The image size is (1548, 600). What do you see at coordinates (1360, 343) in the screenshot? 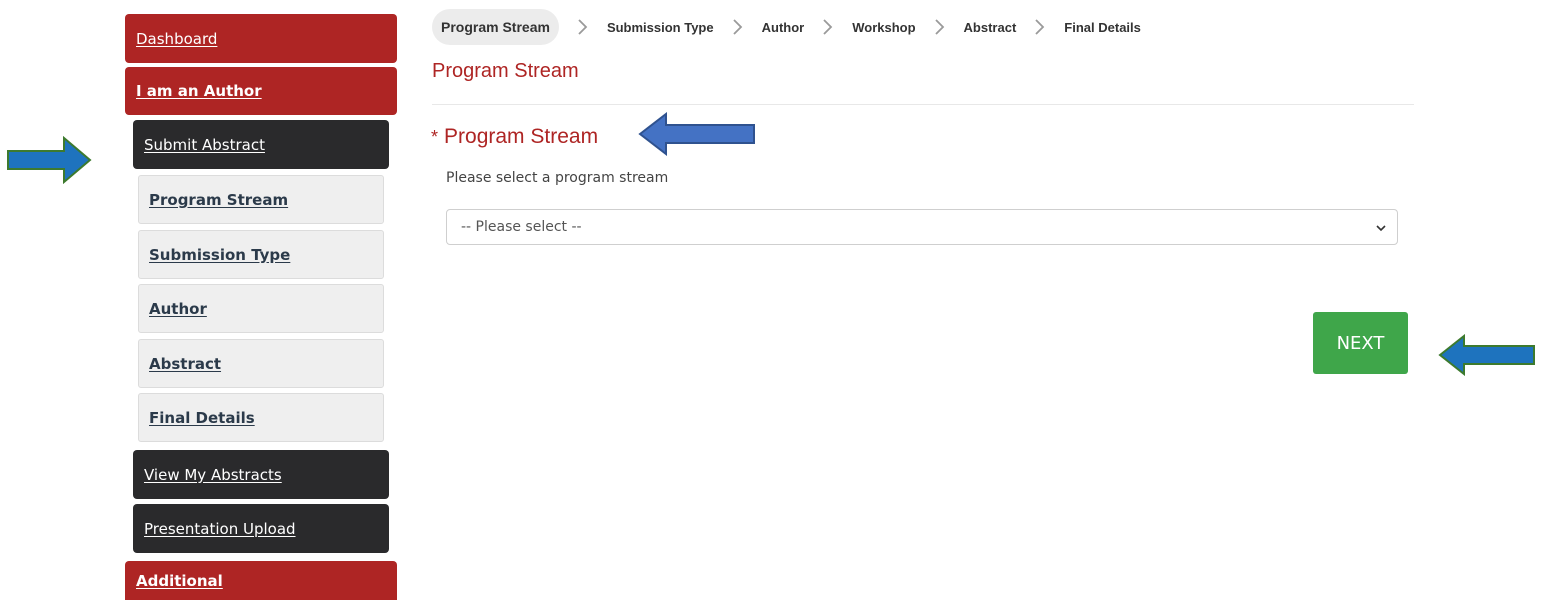
I see `next-button: NEXT` at bounding box center [1360, 343].